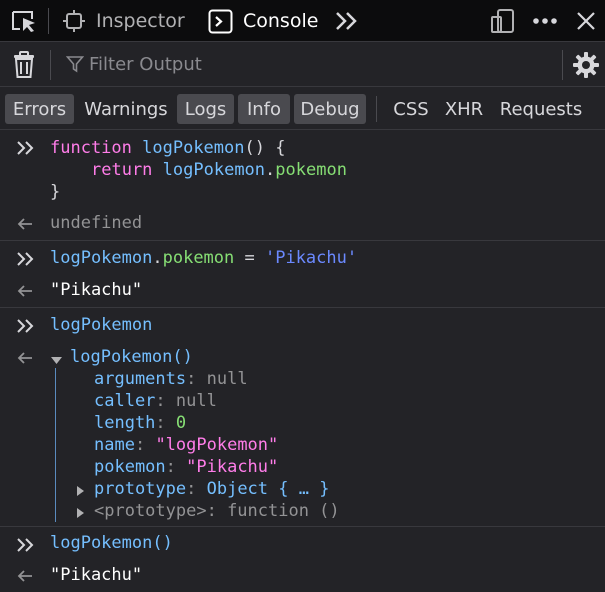 The width and height of the screenshot is (605, 592). Describe the element at coordinates (311, 258) in the screenshot. I see `string-literal: 'Pikachu'` at that location.